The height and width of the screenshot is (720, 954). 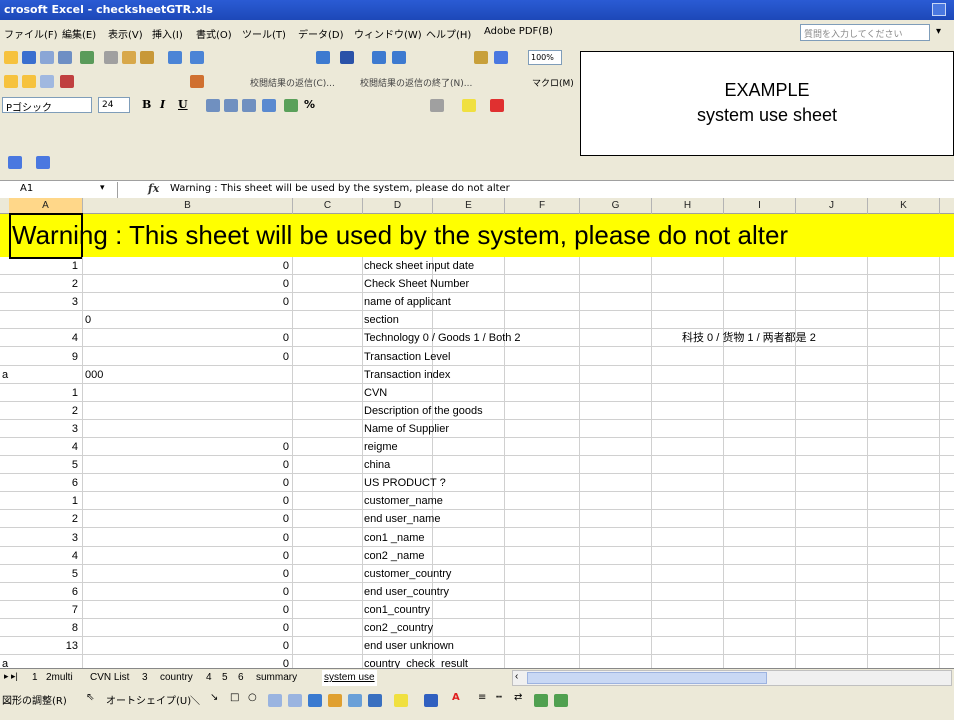 What do you see at coordinates (148, 699) in the screenshot?
I see `autoshape-menu: オートシェイプ(U)` at bounding box center [148, 699].